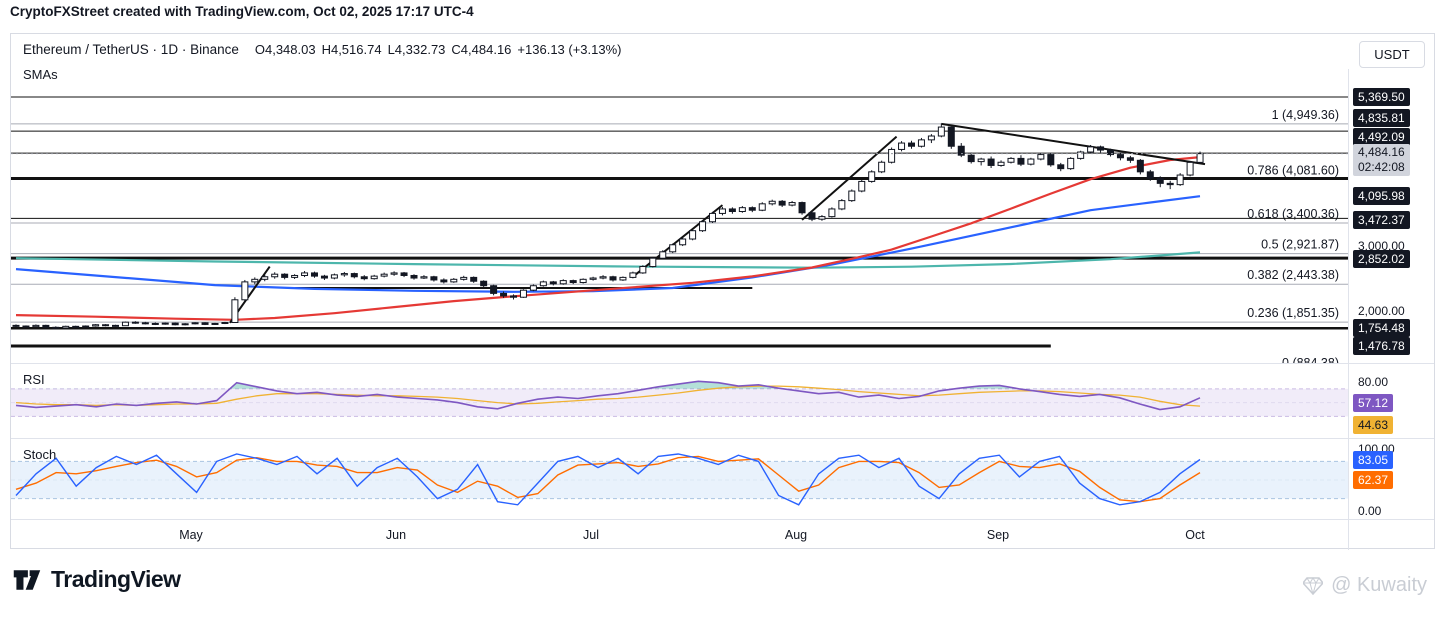  What do you see at coordinates (1373, 403) in the screenshot?
I see `price-badge: 57.12` at bounding box center [1373, 403].